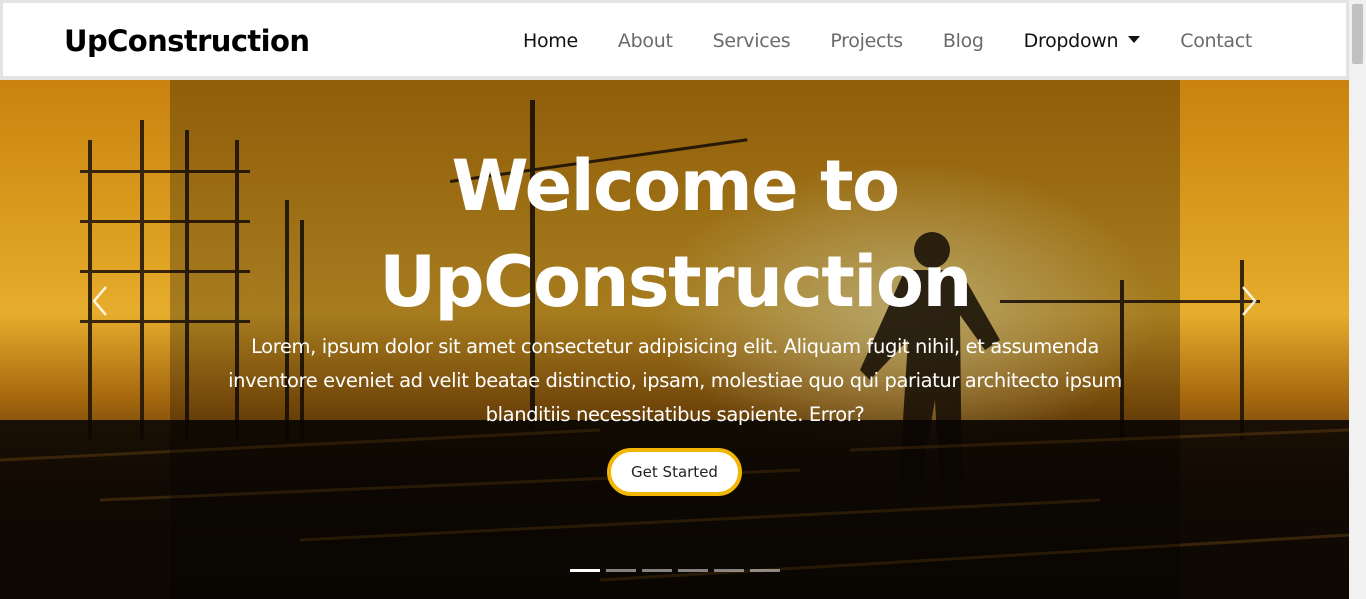 The width and height of the screenshot is (1366, 599). I want to click on hero-title-line1: Welcome to, so click(675, 186).